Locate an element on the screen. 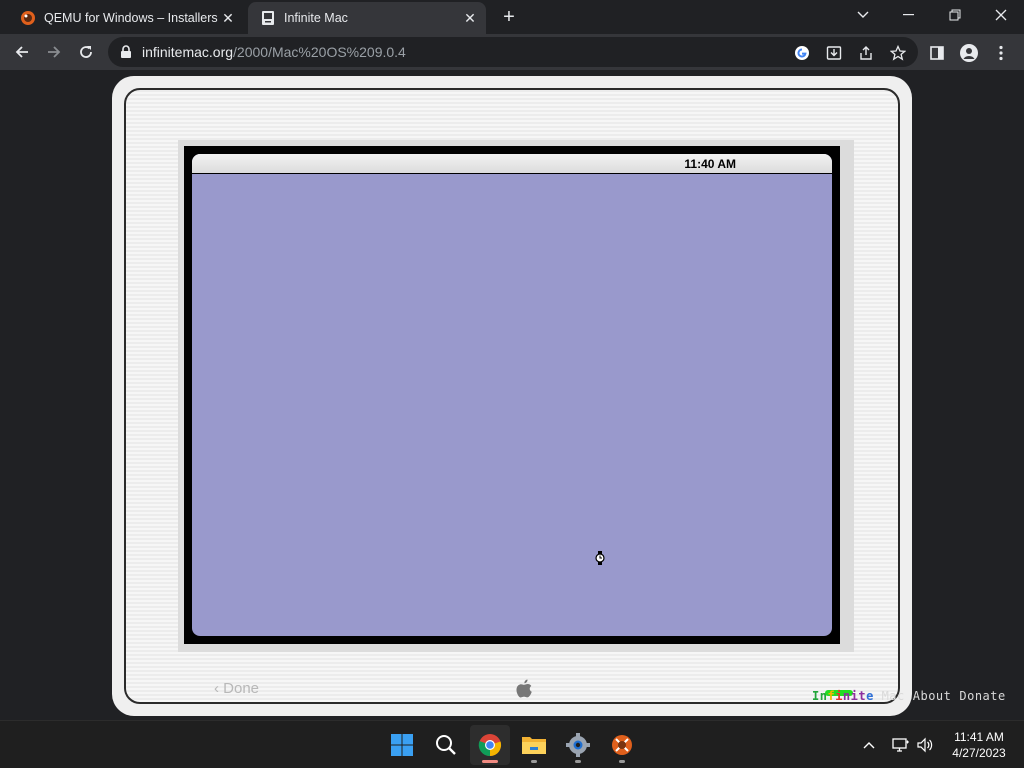 Image resolution: width=1024 pixels, height=768 pixels. volume-icon is located at coordinates (925, 745).